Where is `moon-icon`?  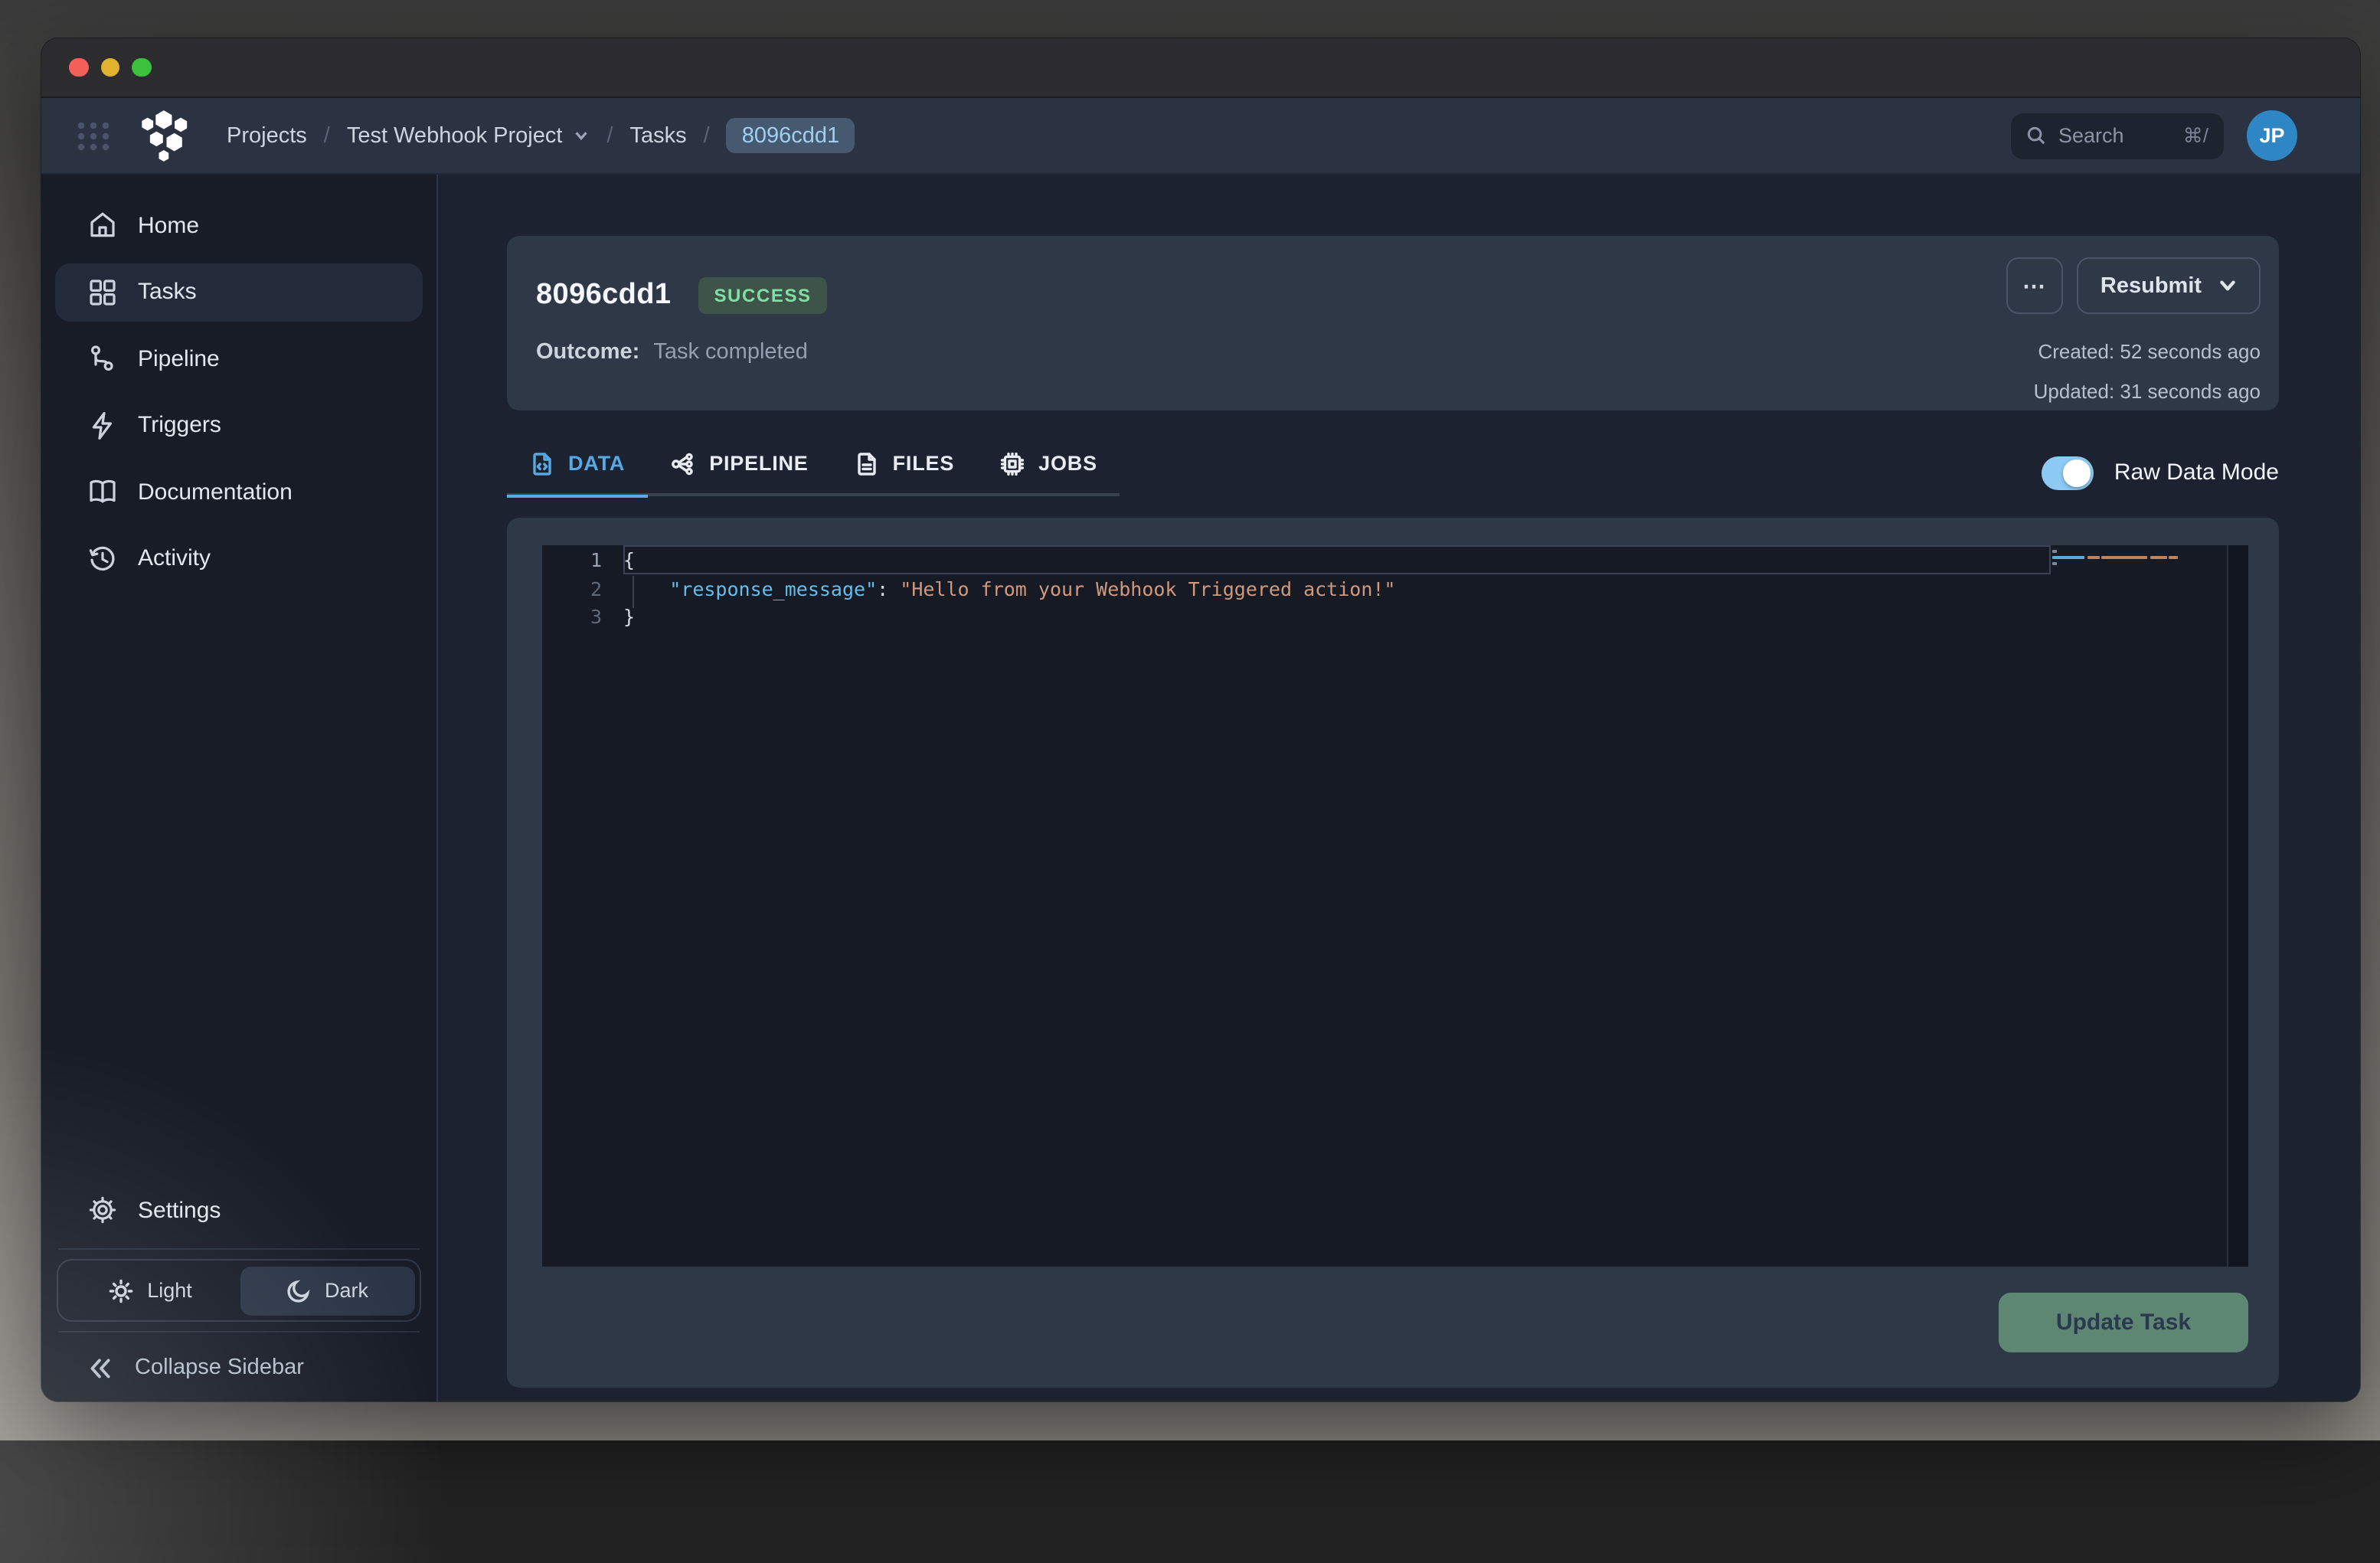
moon-icon is located at coordinates (298, 1290).